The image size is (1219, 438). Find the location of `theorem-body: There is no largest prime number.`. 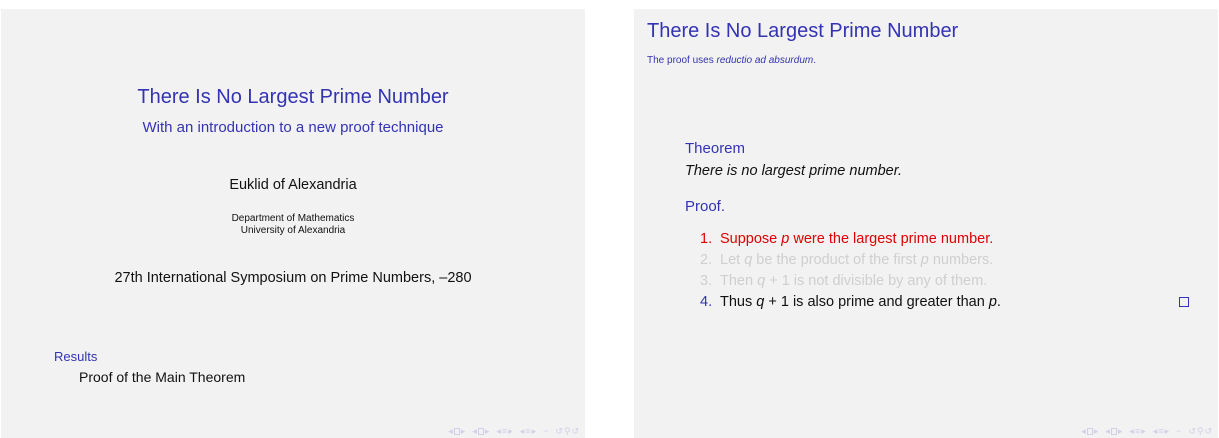

theorem-body: There is no largest prime number. is located at coordinates (794, 171).